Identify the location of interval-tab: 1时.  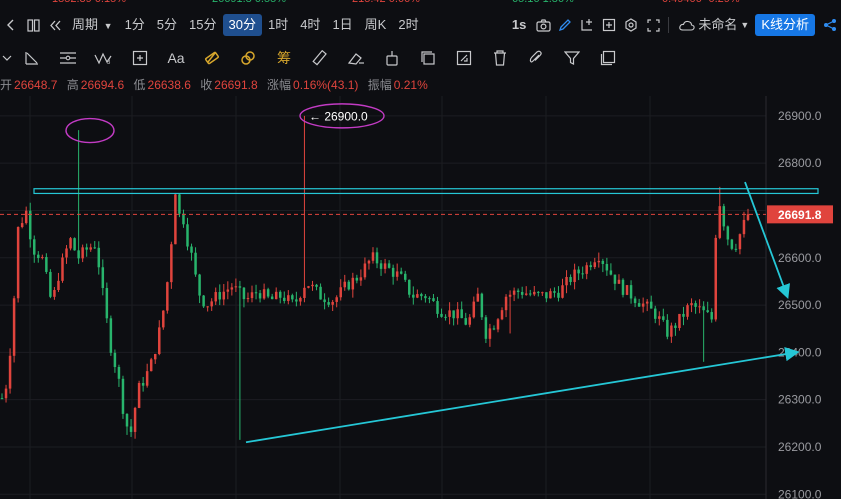
(278, 25).